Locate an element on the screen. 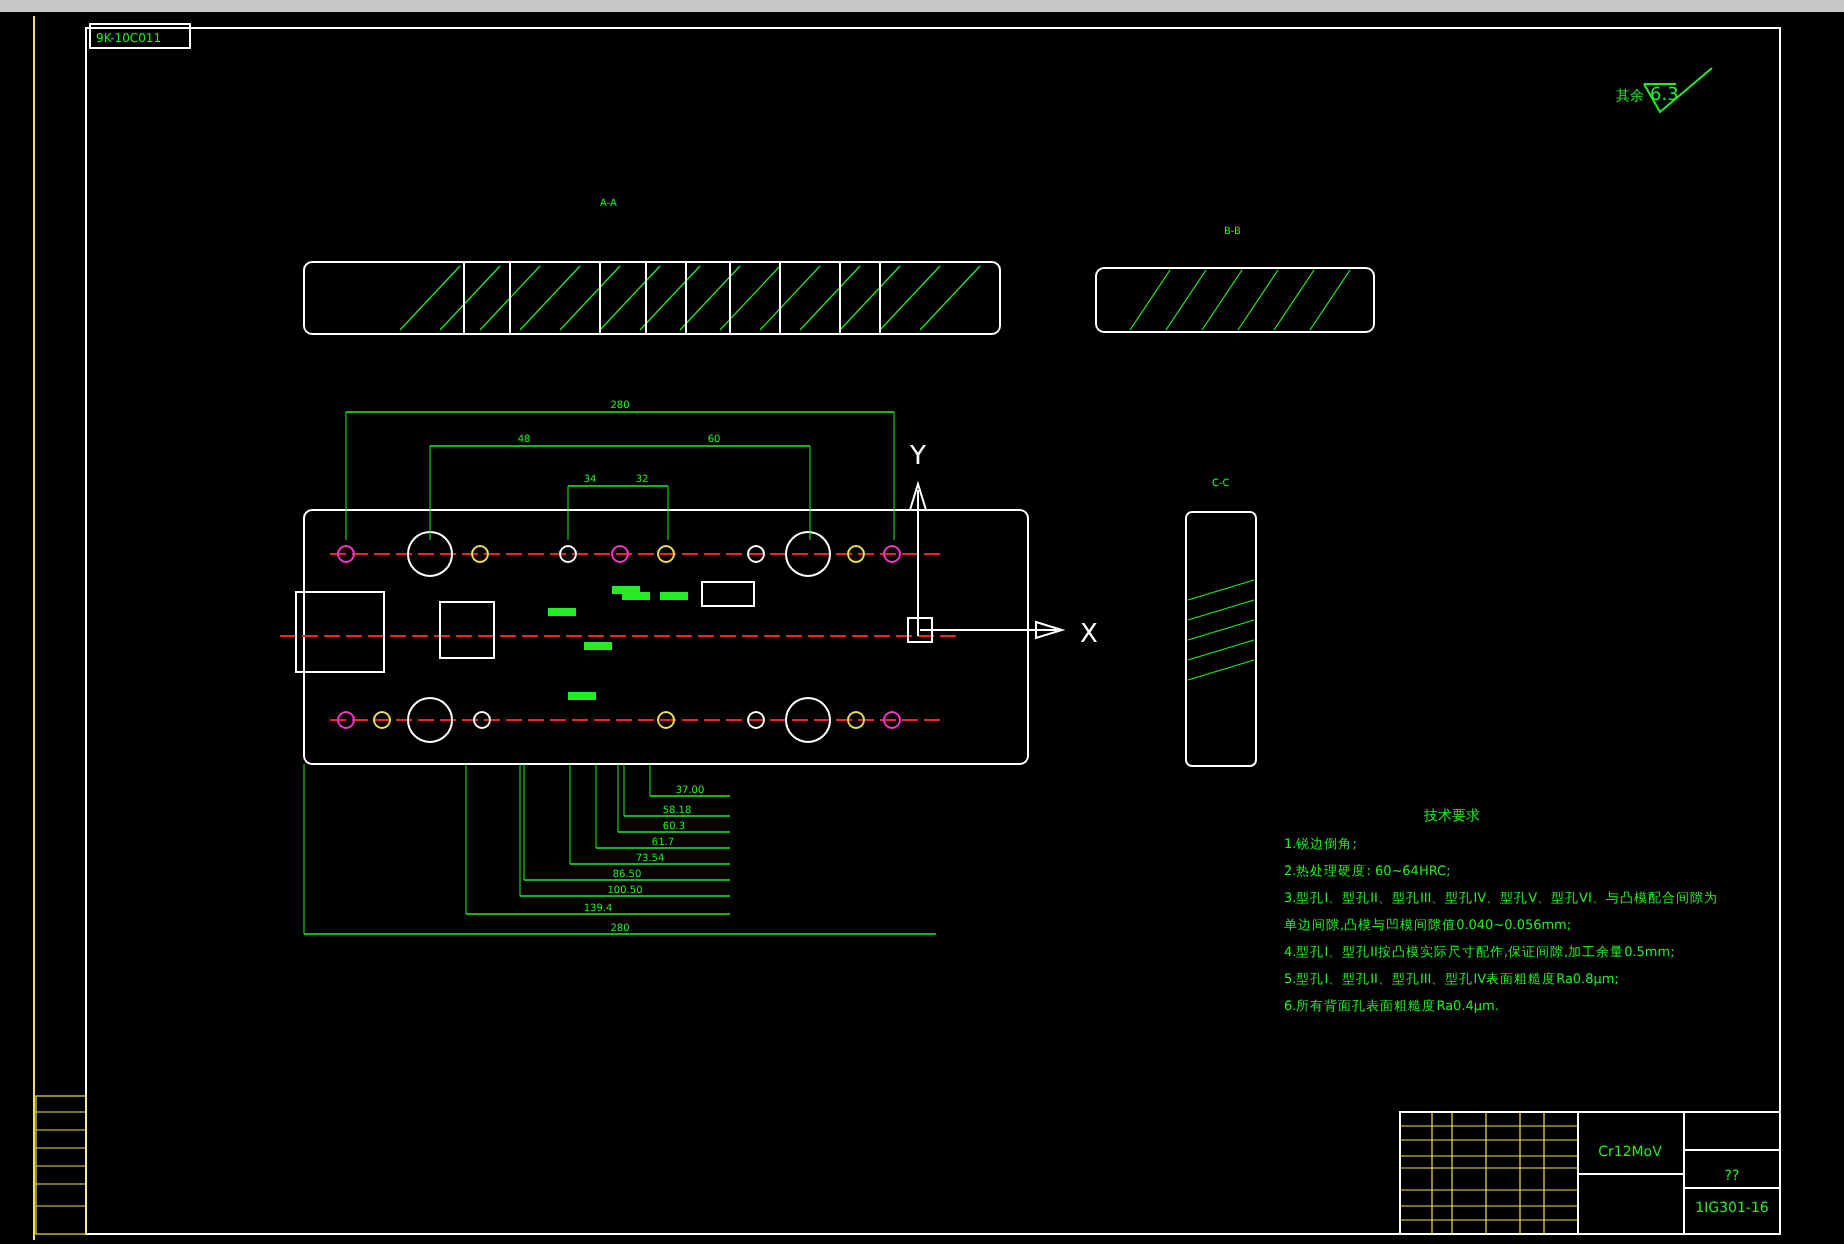  label-frame is located at coordinates (140, 36).